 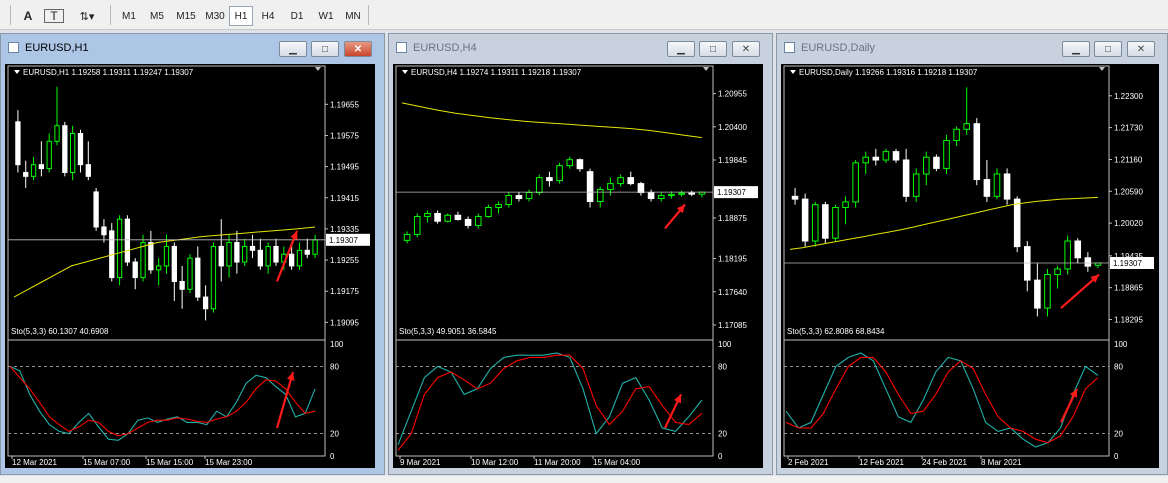 What do you see at coordinates (580, 48) in the screenshot?
I see `window-titlebar: EURUSD,H4 ▁ □ ✕` at bounding box center [580, 48].